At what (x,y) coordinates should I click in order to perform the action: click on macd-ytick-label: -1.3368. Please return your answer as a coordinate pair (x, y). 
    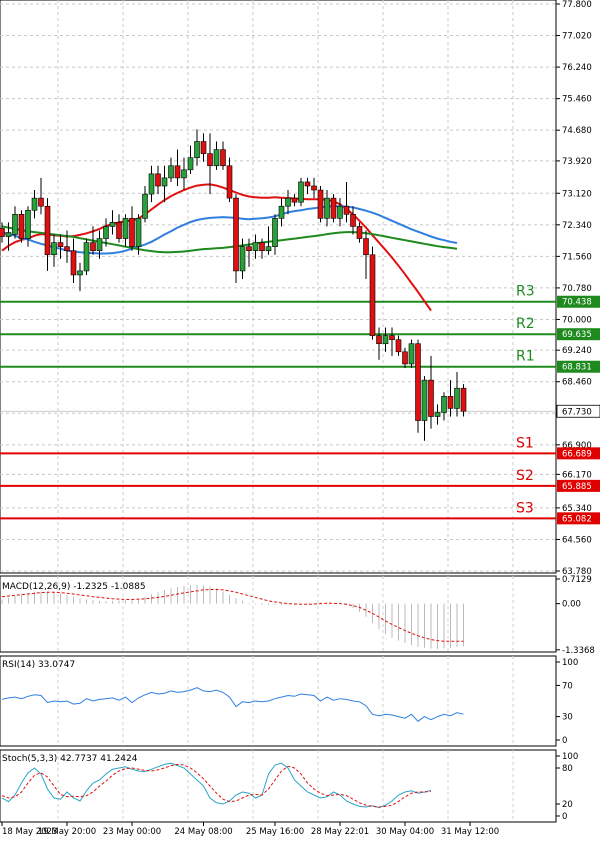
    Looking at the image, I should click on (578, 651).